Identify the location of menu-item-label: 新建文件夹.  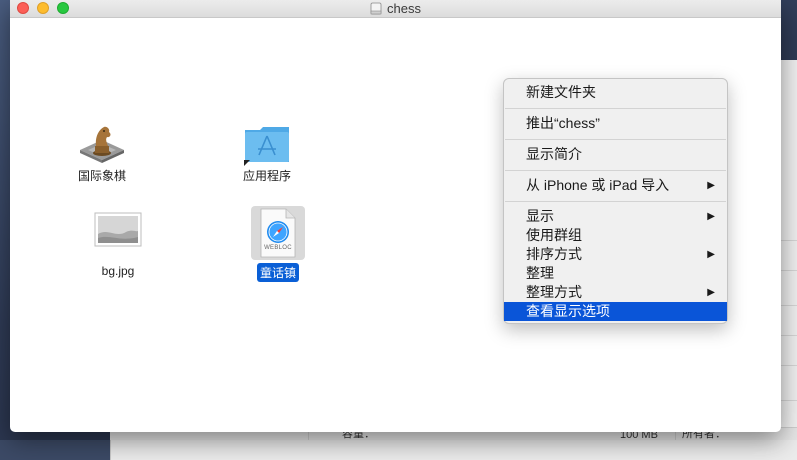
(561, 92).